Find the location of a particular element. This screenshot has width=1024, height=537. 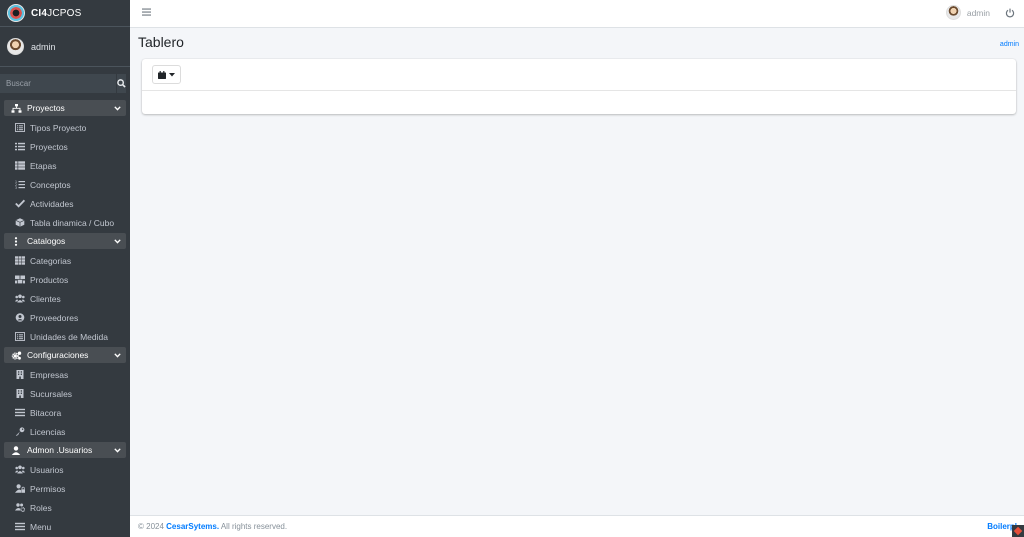

boxes-icon is located at coordinates (20, 279).